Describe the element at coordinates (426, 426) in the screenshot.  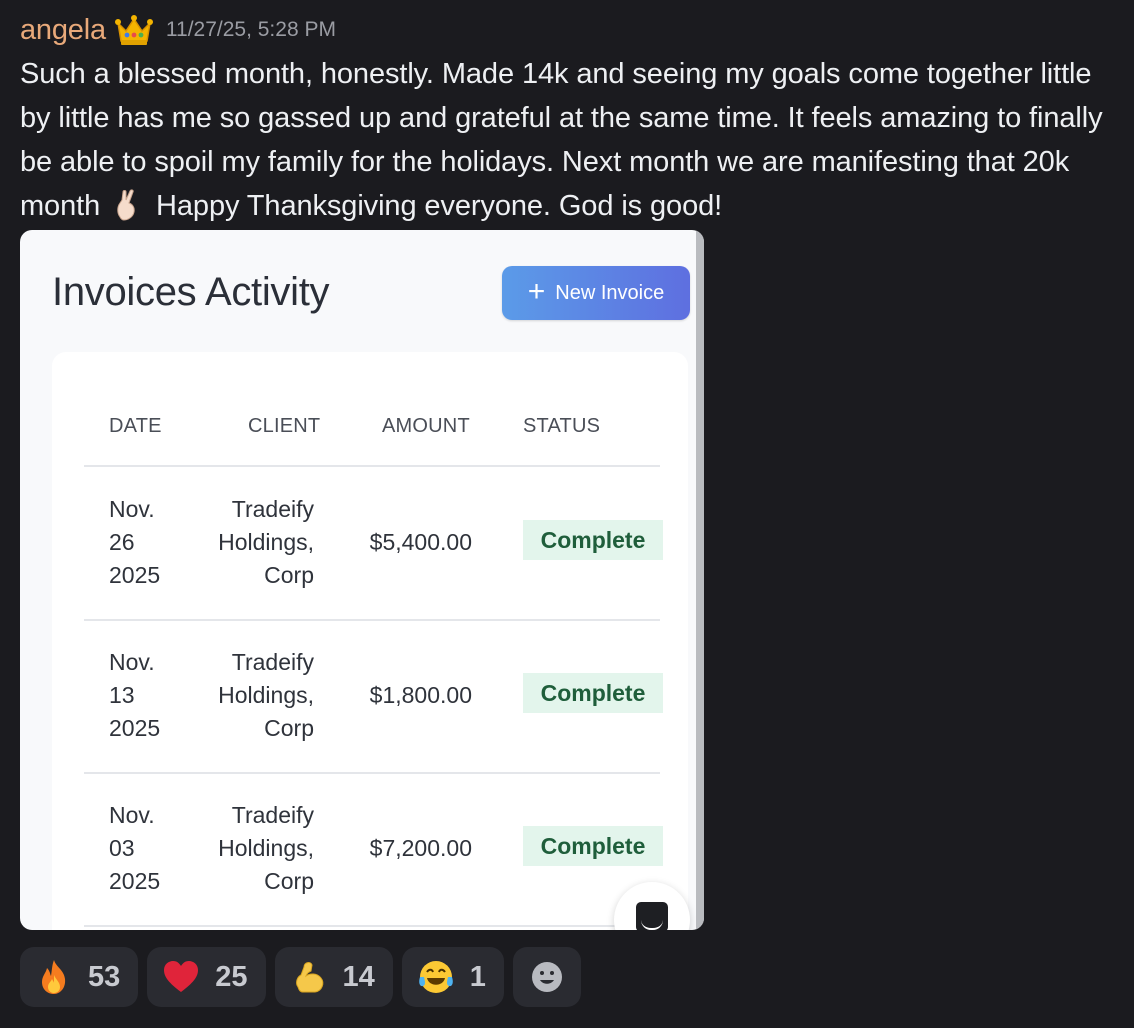
I see `column-header-amount: AMOUNT` at that location.